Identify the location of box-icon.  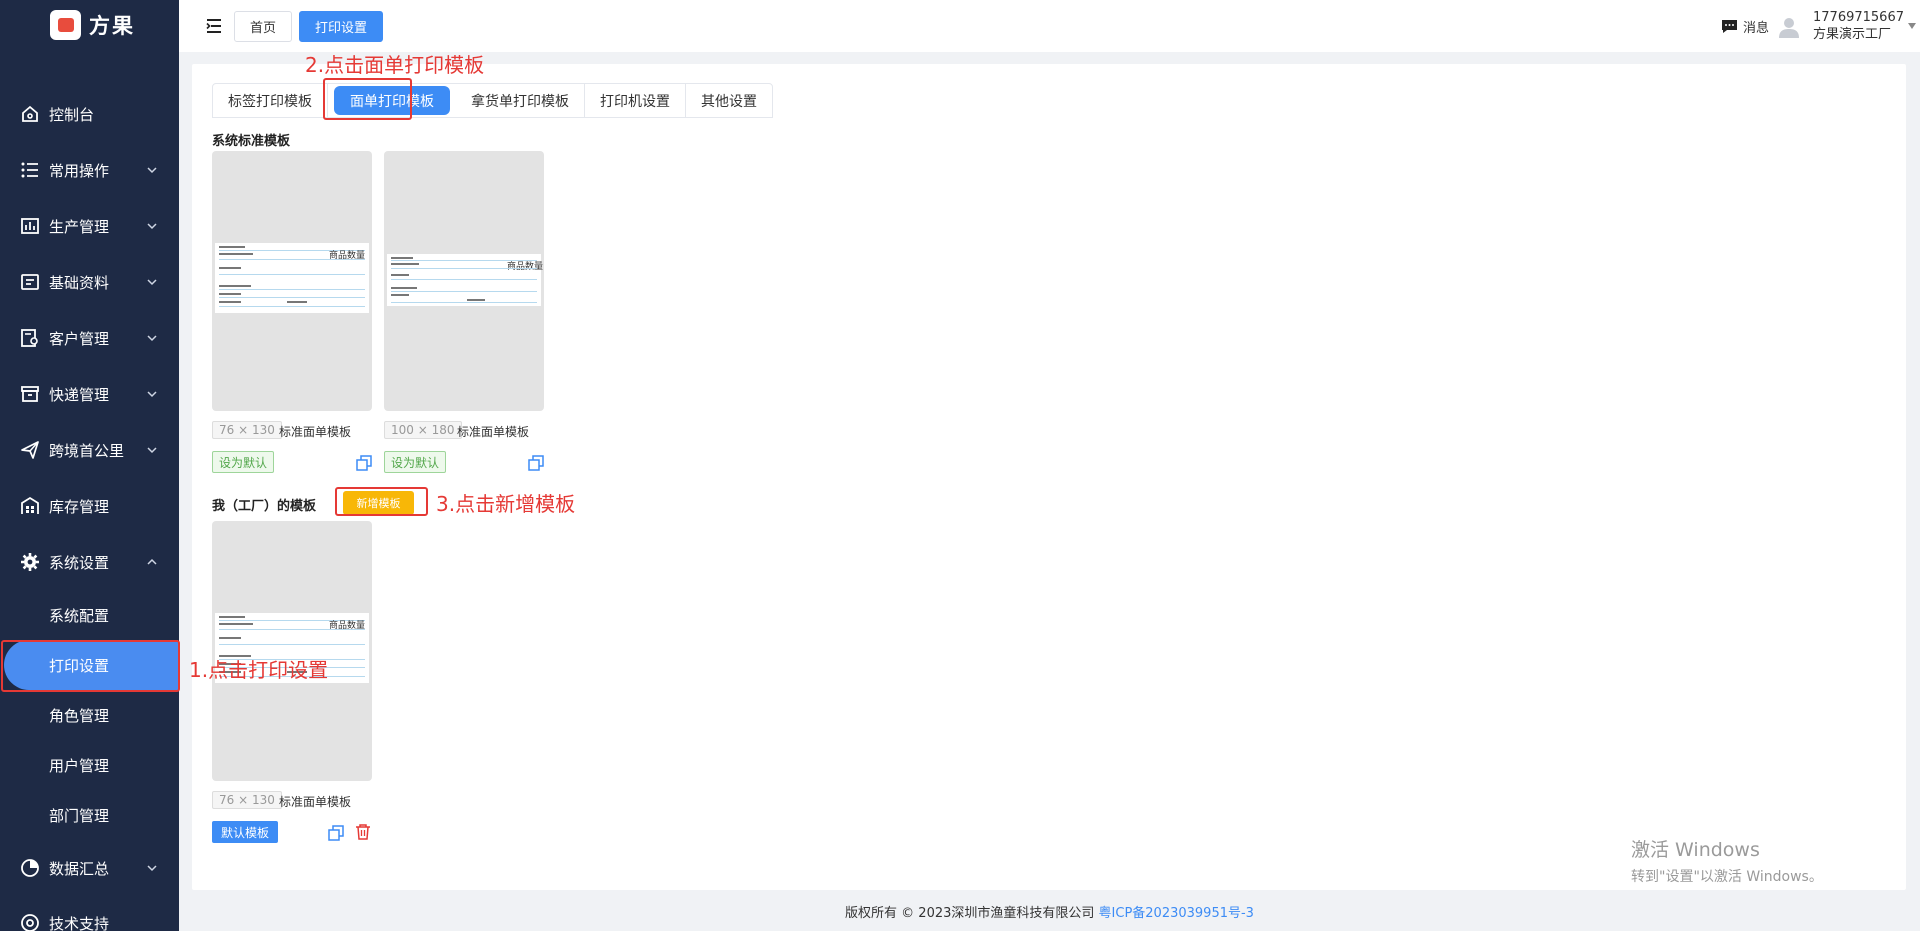
(30, 394).